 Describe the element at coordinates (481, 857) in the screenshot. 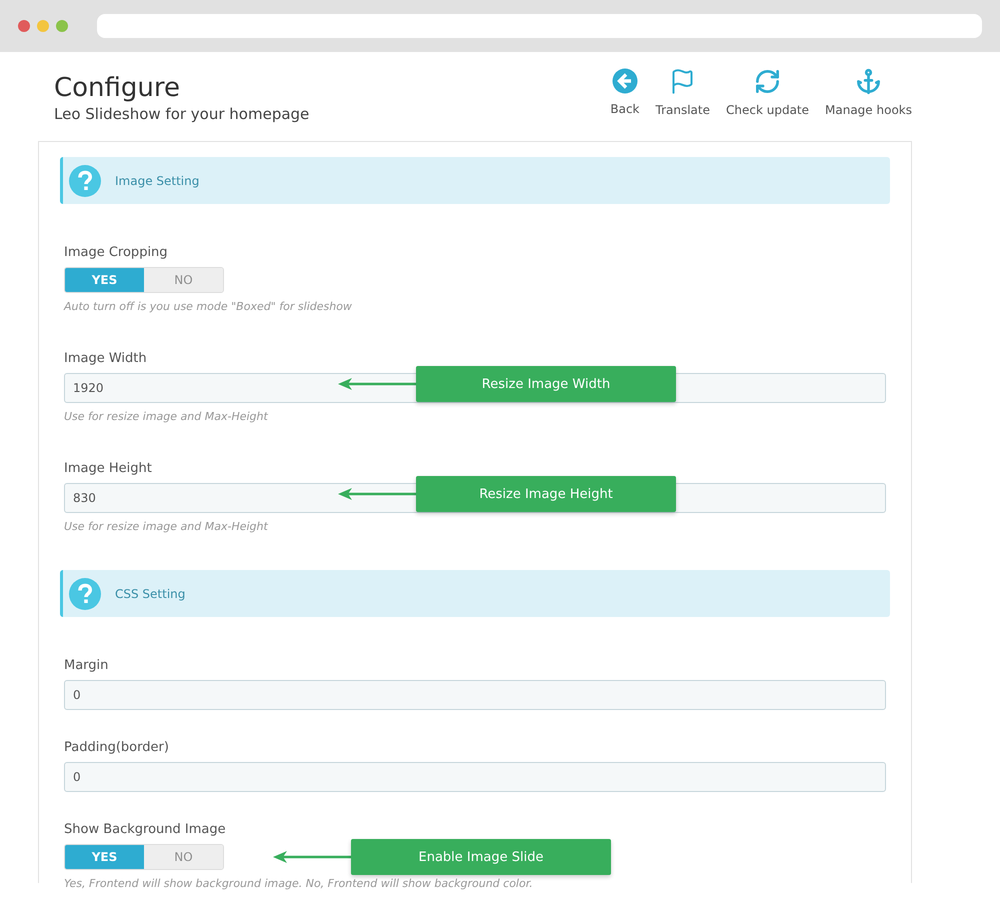

I see `callout-tooltip: Enable Image Slide` at that location.